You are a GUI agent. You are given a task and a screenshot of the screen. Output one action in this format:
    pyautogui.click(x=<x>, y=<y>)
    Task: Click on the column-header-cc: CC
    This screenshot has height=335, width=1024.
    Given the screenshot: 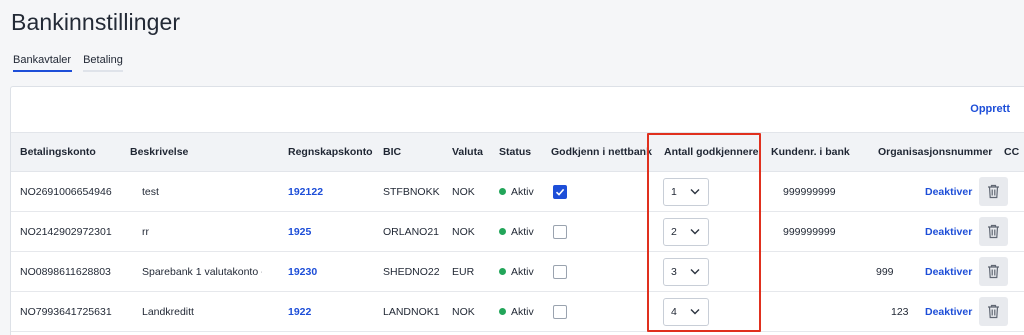 What is the action you would take?
    pyautogui.click(x=1012, y=152)
    